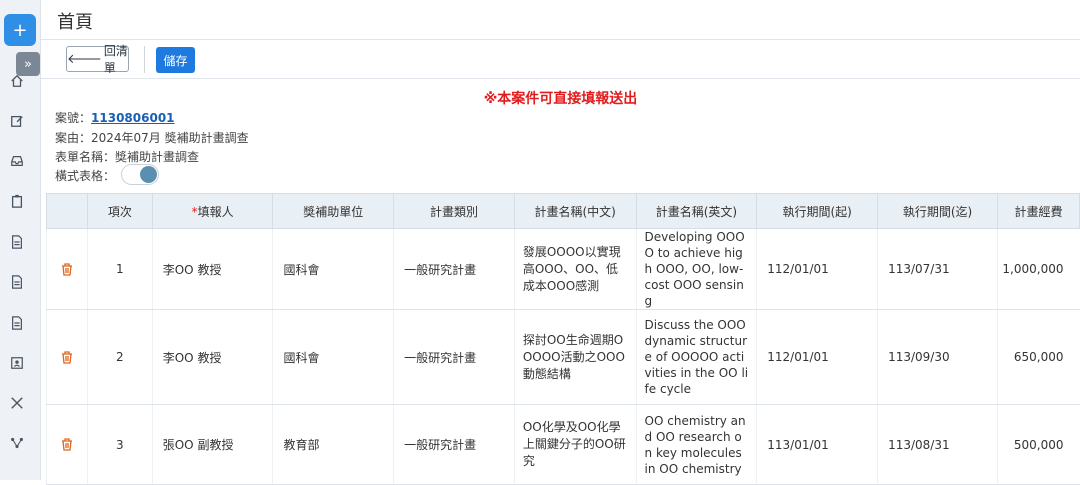 This screenshot has width=1080, height=485. I want to click on cell-name-zh: 發展OOOO以實現高OOO、OO、低成本OOO感測, so click(575, 269).